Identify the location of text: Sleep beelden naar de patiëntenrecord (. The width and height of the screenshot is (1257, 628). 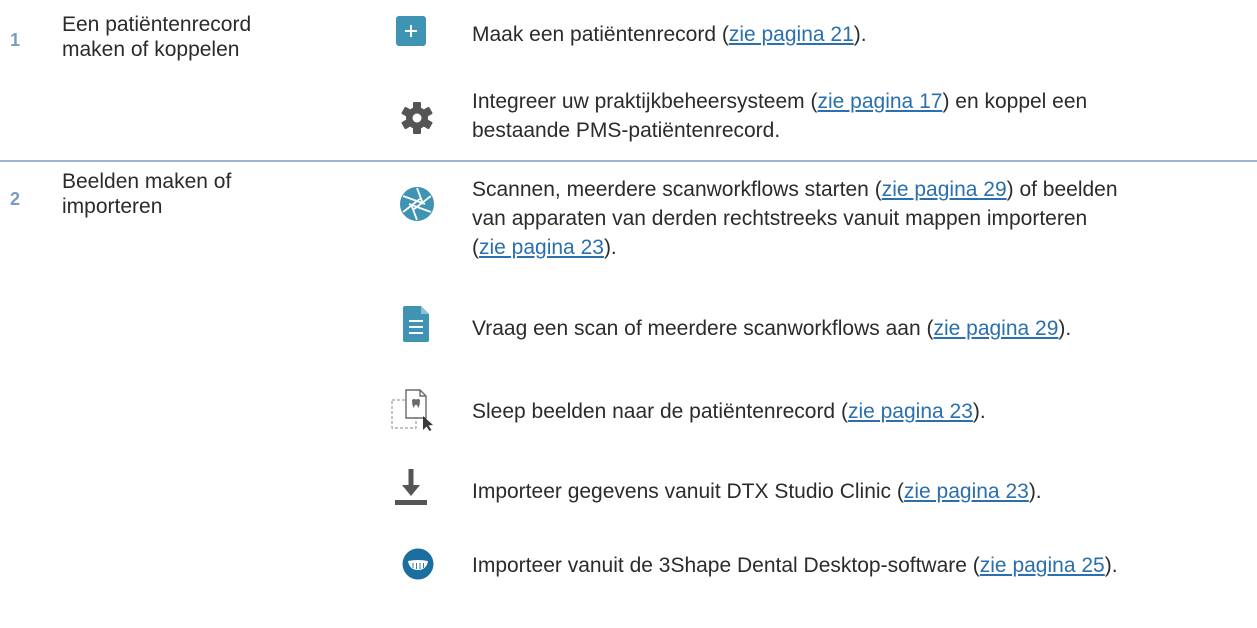
(660, 411).